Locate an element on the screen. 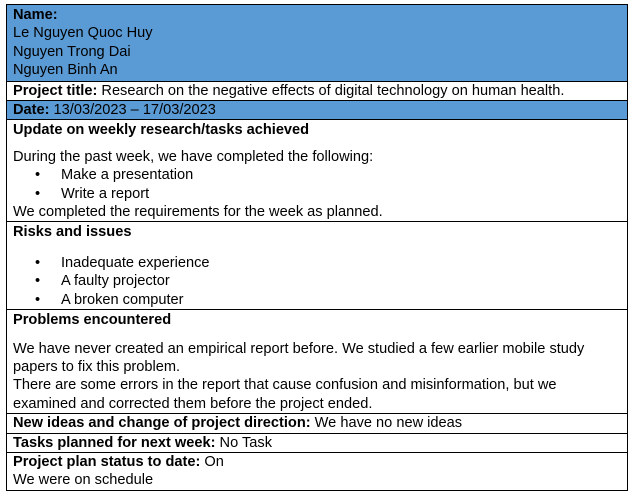 This screenshot has height=492, width=633. name-label: Name: is located at coordinates (35, 15).